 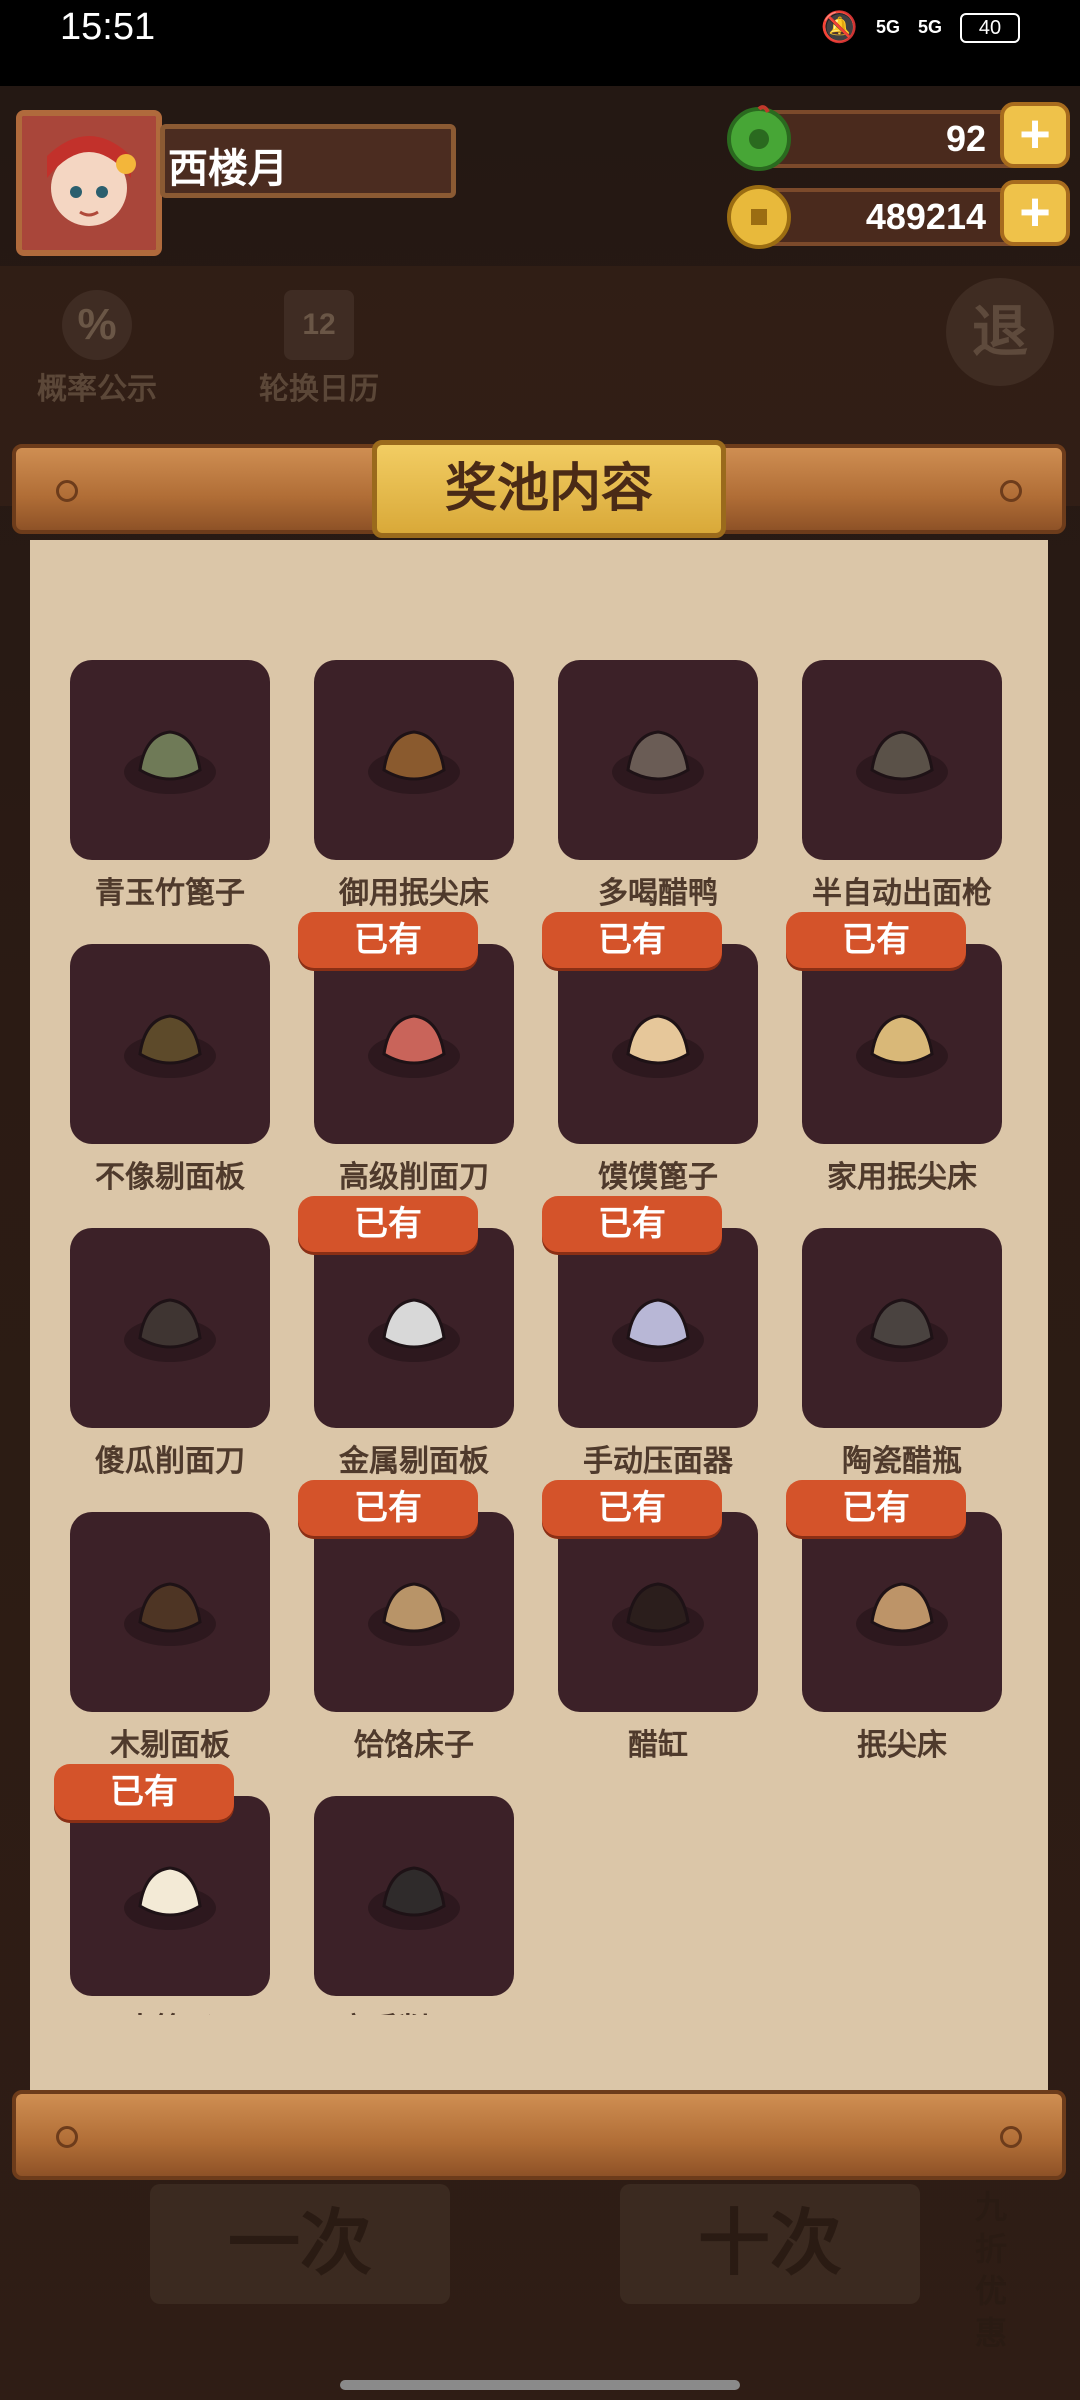 I want to click on wood-paddle-icon, so click(x=170, y=1614).